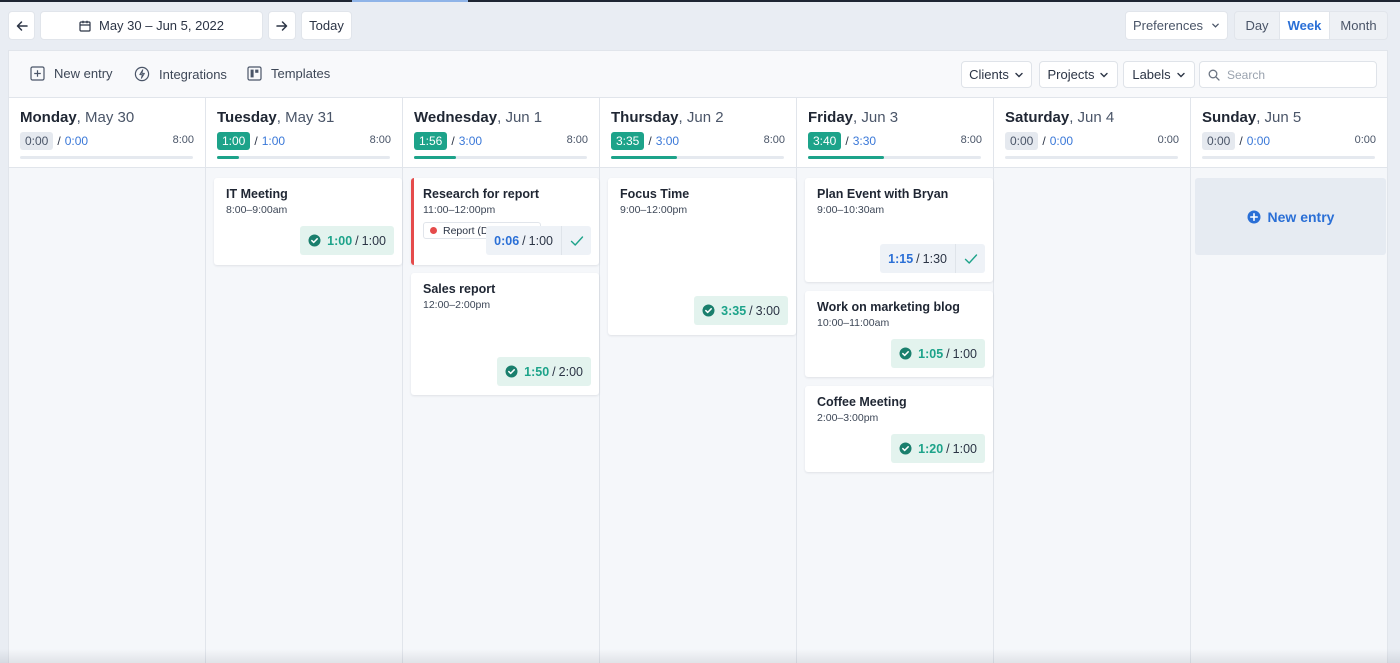 The width and height of the screenshot is (1400, 663). Describe the element at coordinates (888, 307) in the screenshot. I see `entry-title: Work on marketing blog` at that location.